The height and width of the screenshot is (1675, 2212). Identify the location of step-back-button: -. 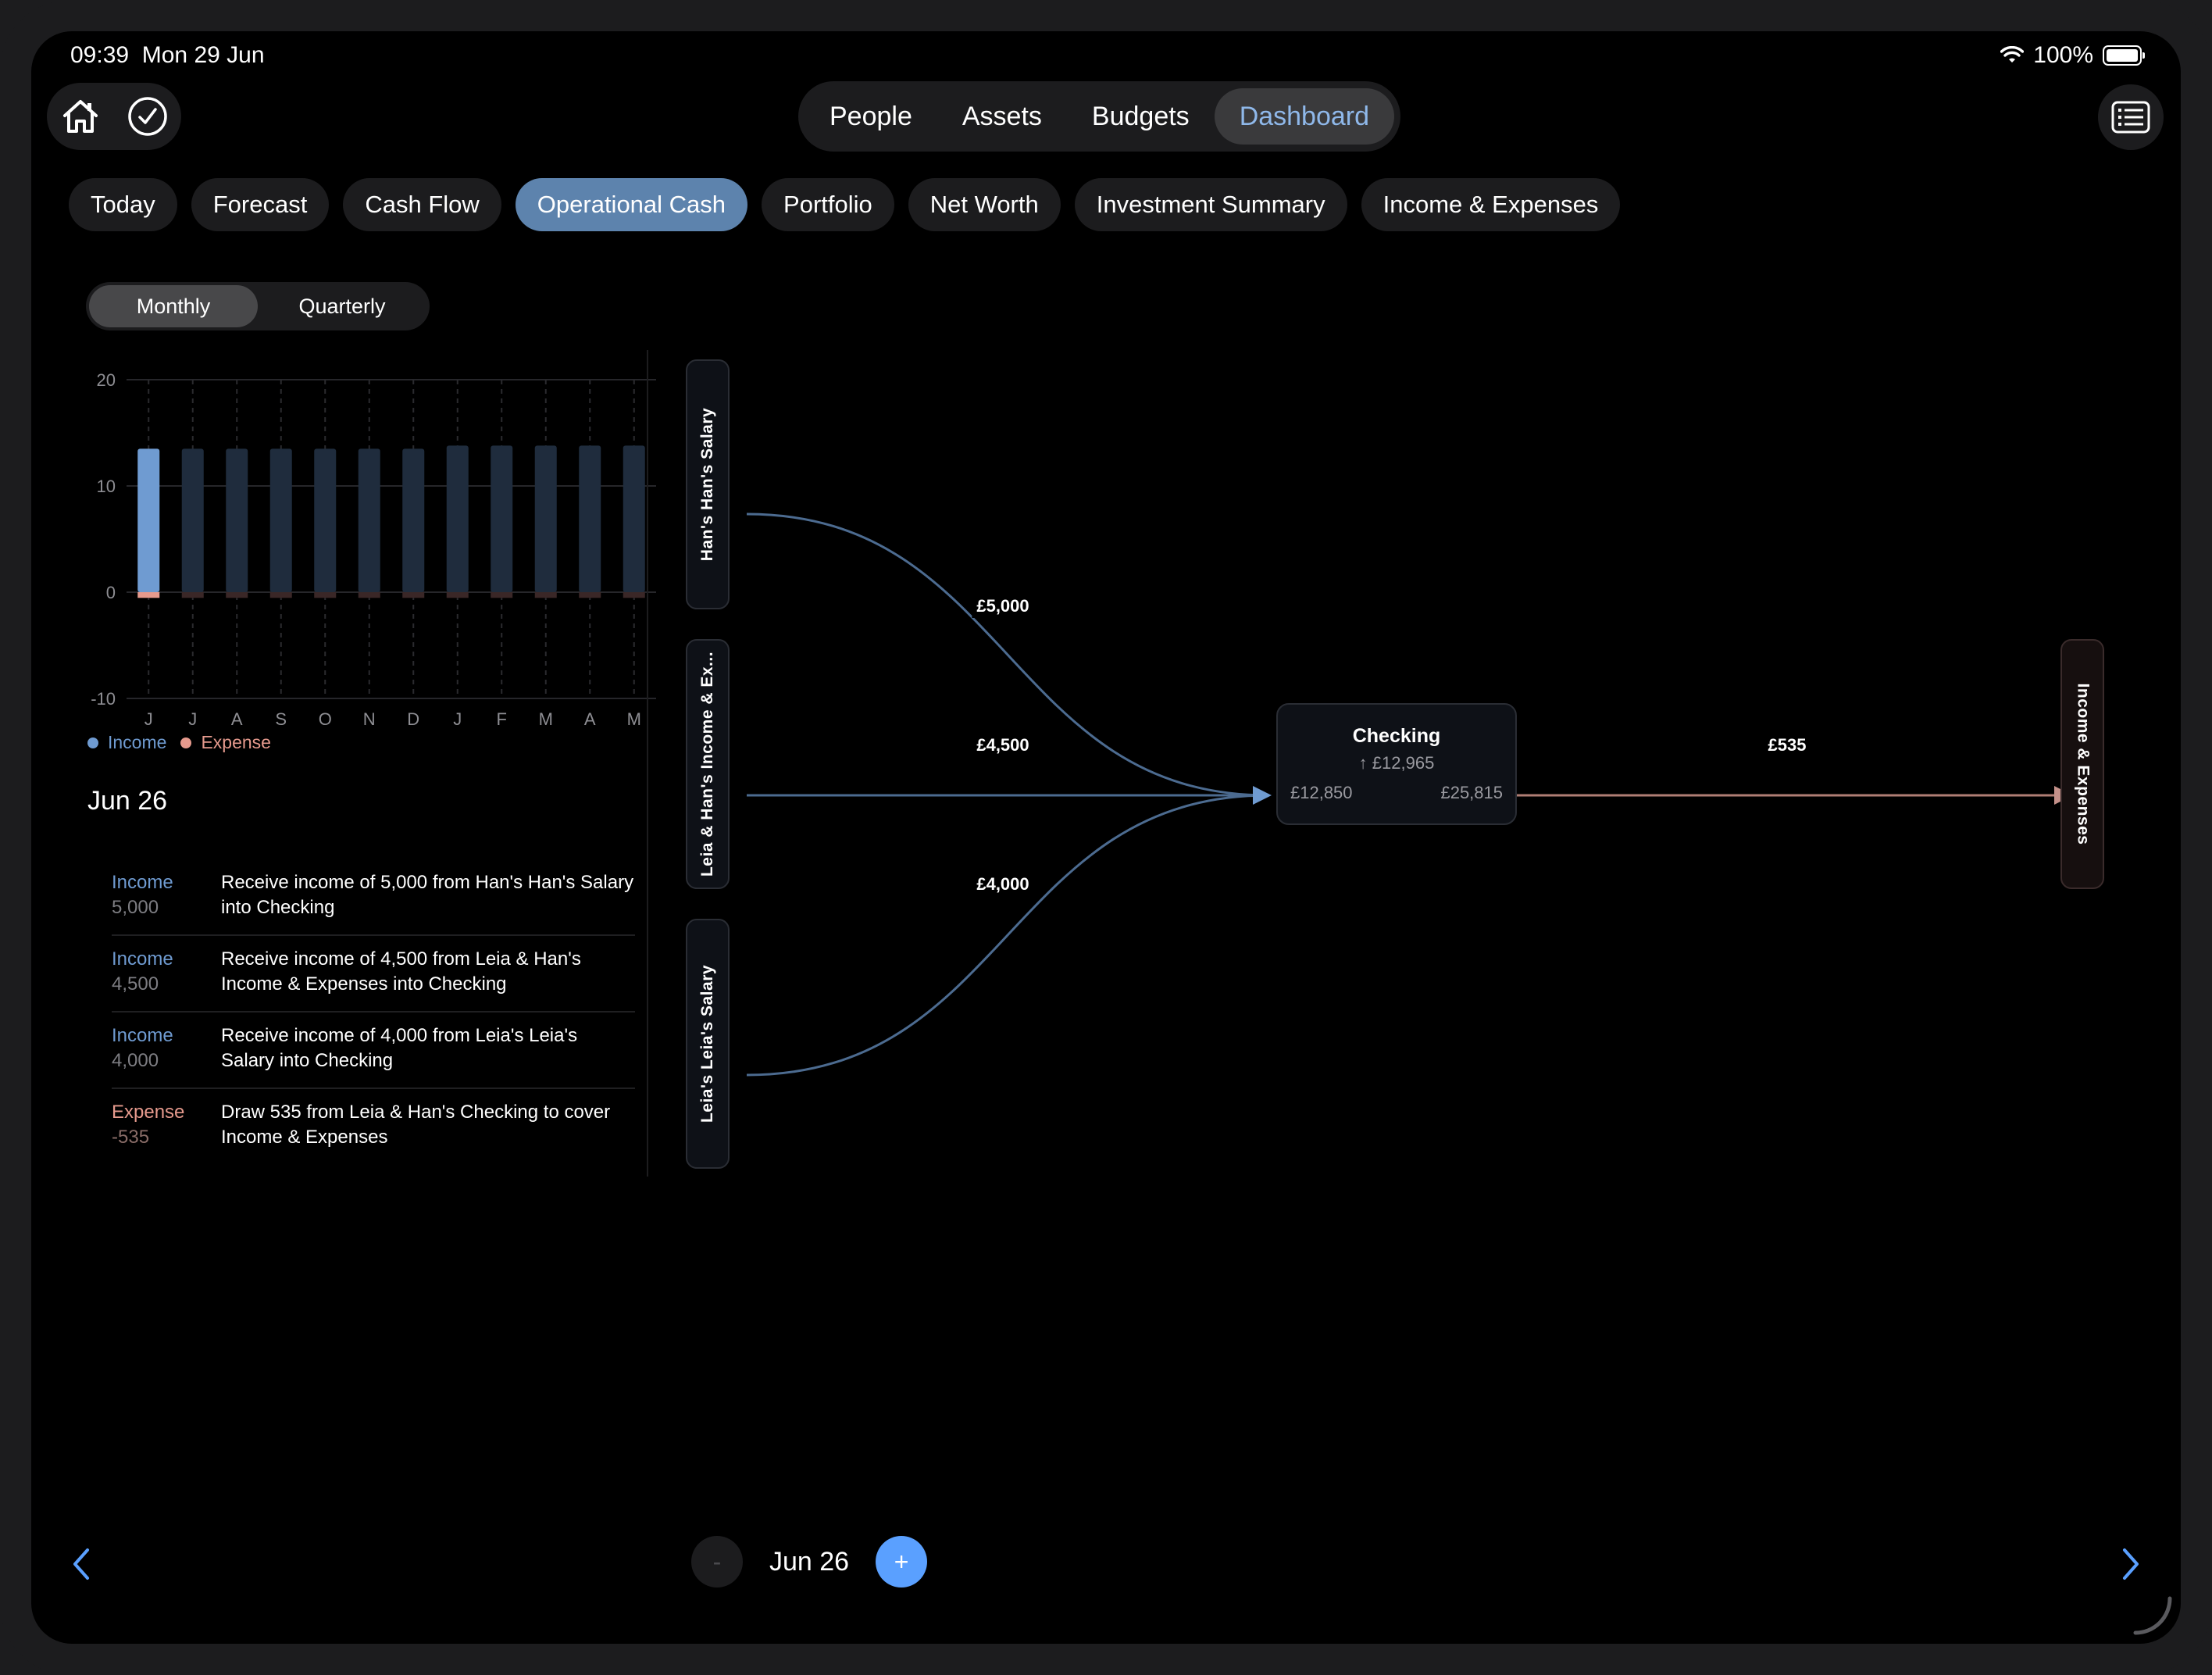
(717, 1562).